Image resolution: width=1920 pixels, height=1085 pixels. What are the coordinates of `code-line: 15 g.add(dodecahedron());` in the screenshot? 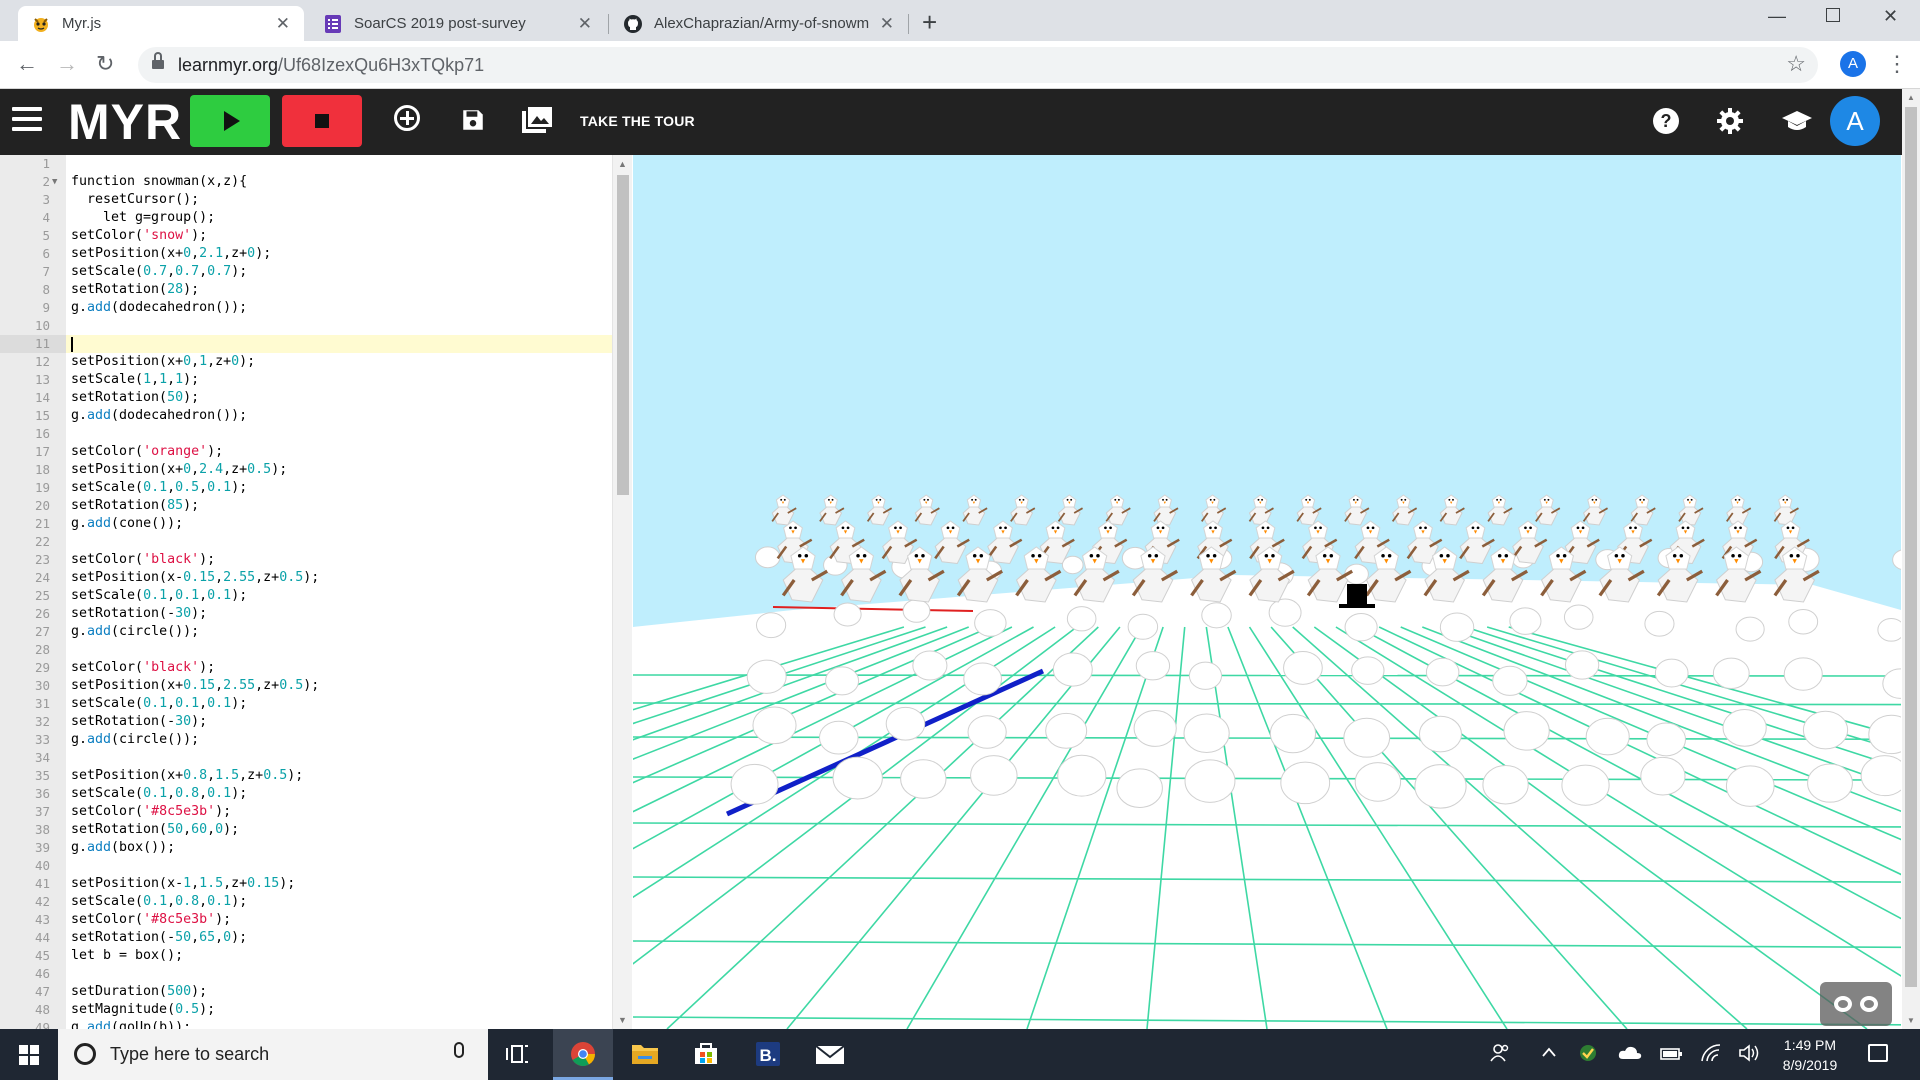 It's located at (306, 416).